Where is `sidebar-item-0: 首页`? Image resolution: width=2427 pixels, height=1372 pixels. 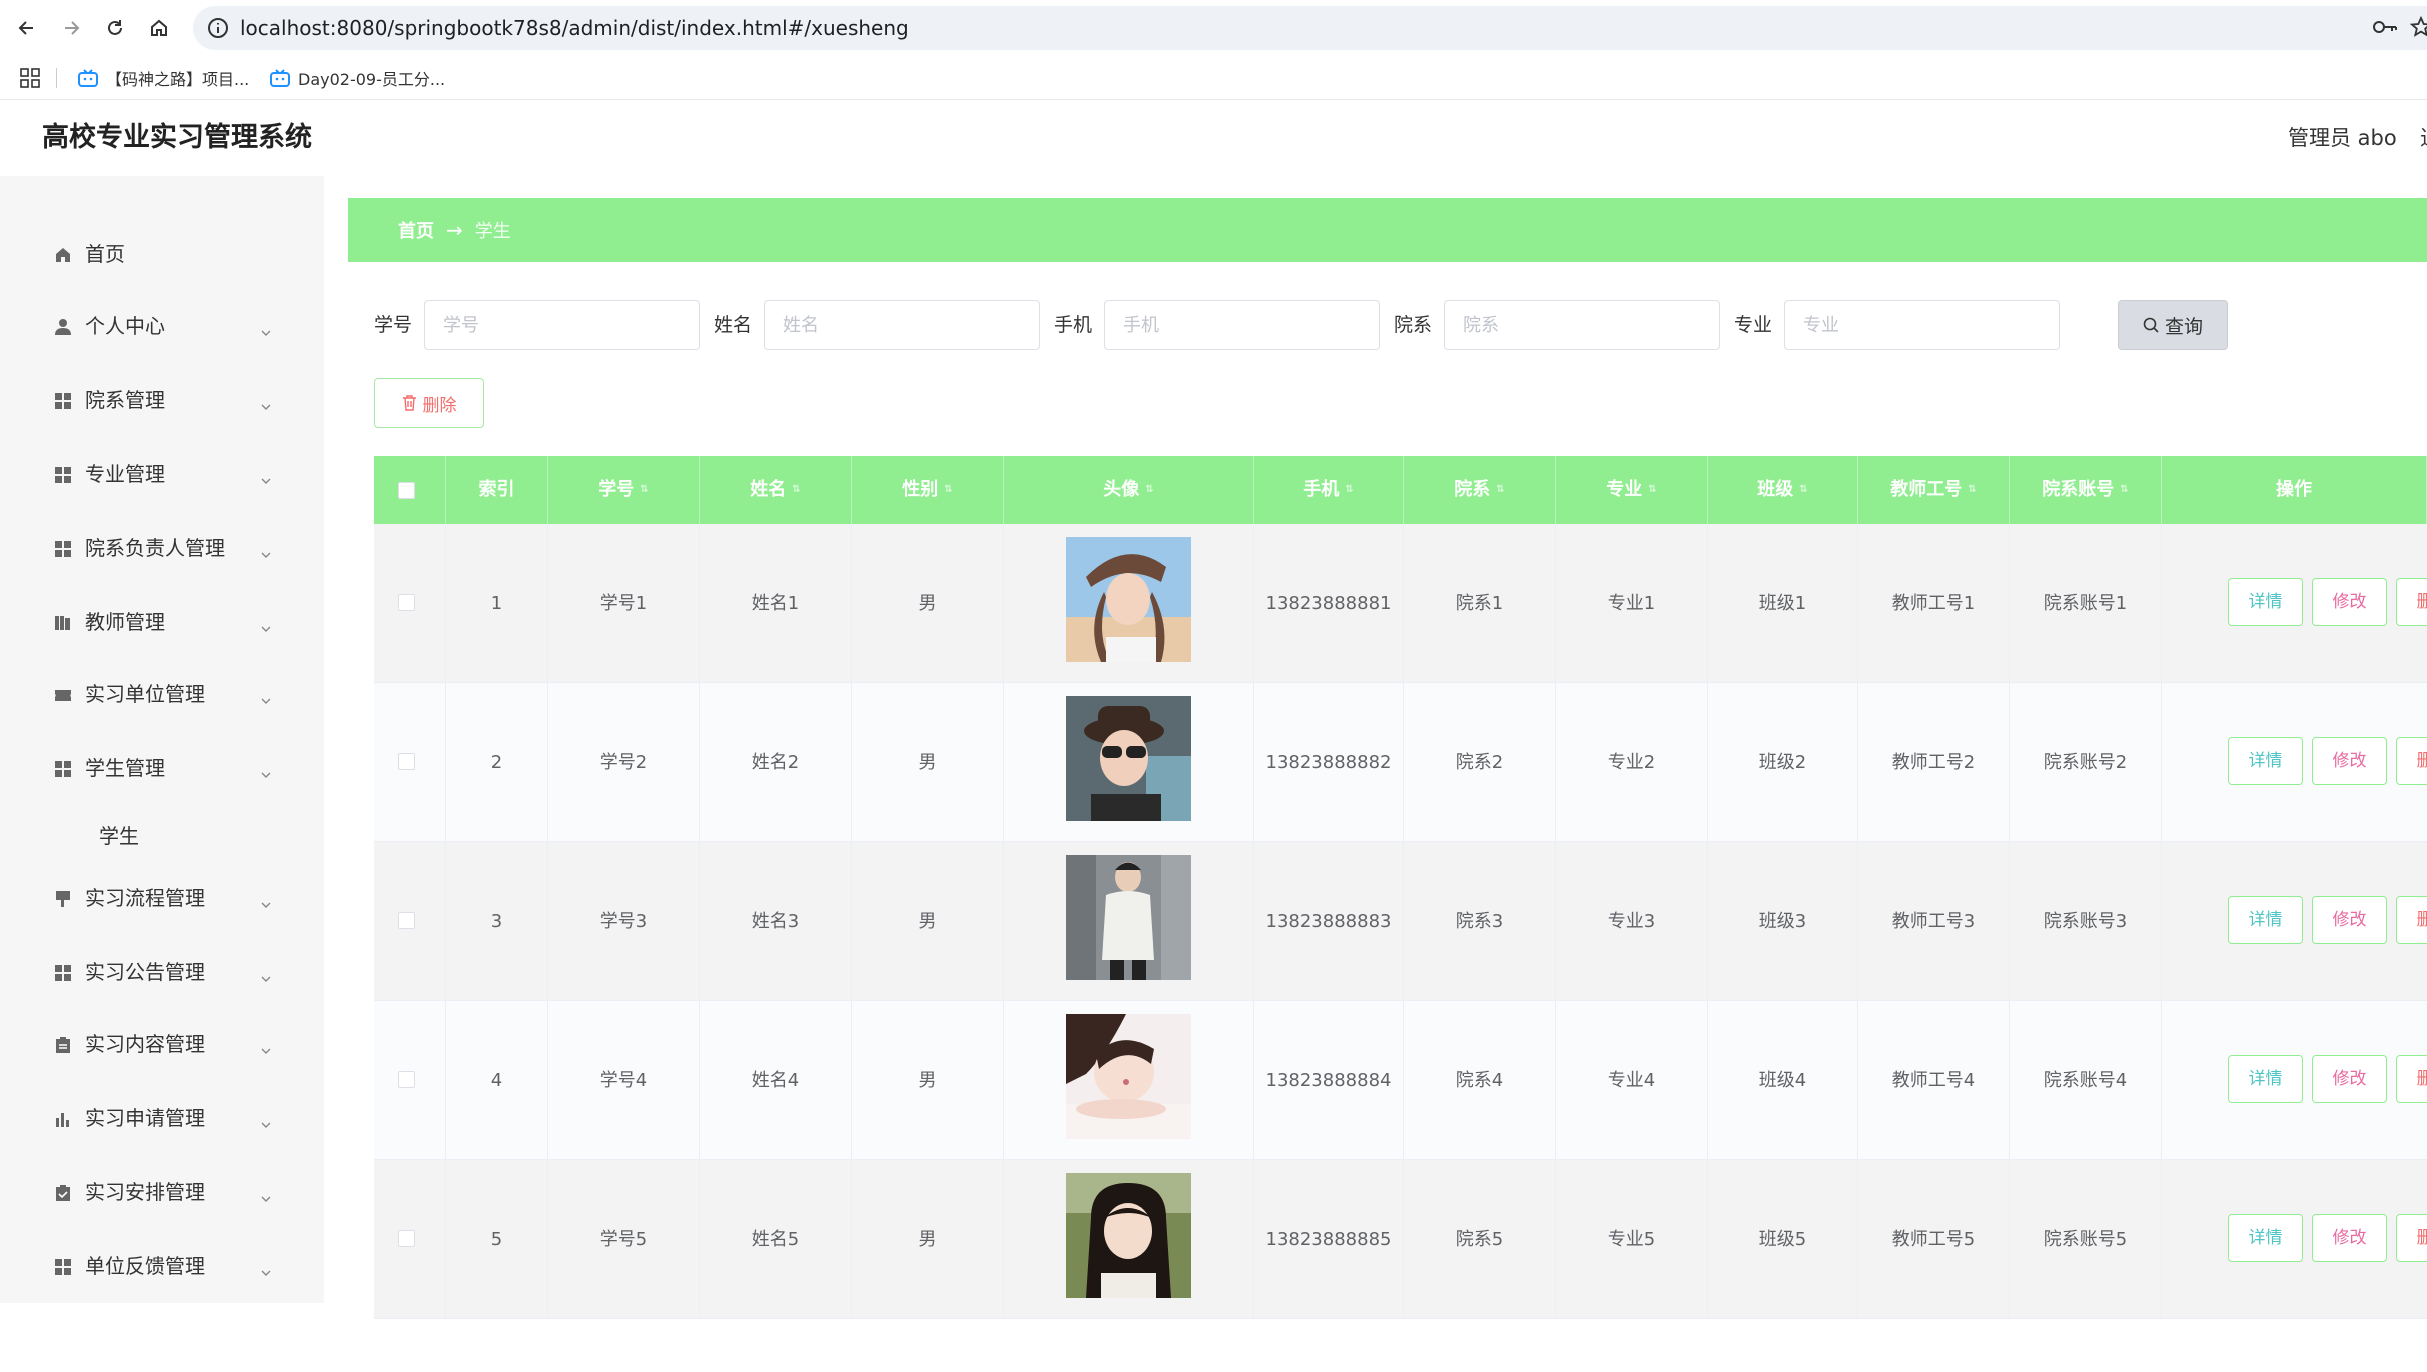 sidebar-item-0: 首页 is located at coordinates (162, 254).